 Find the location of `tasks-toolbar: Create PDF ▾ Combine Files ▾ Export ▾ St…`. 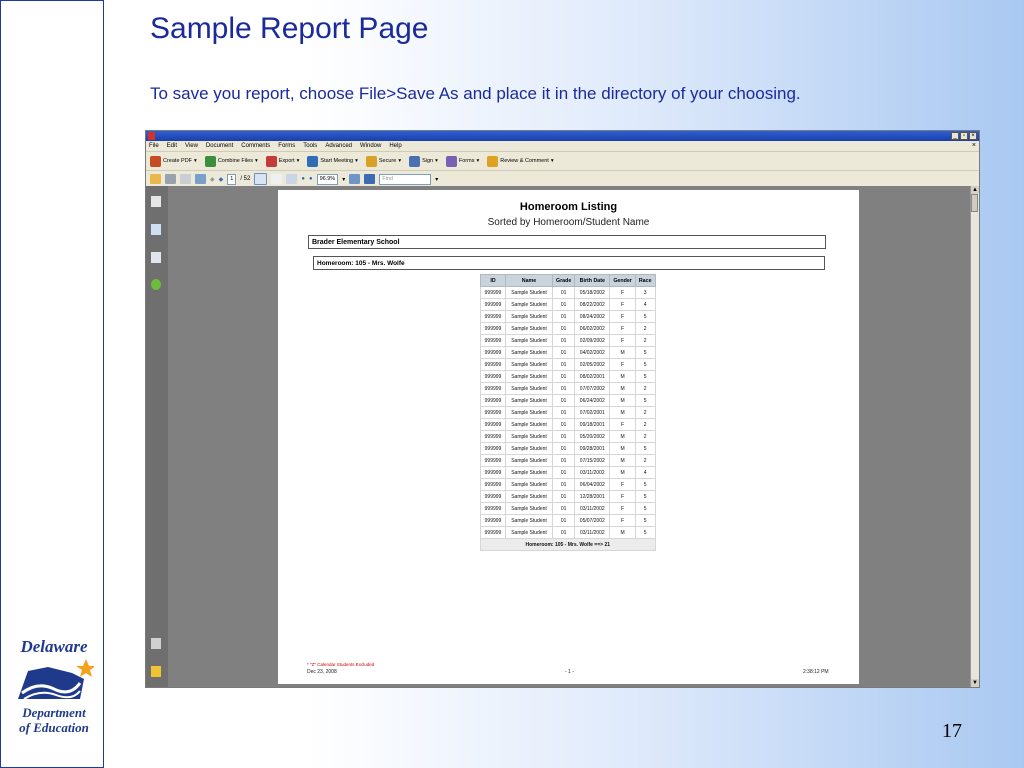

tasks-toolbar: Create PDF ▾ Combine Files ▾ Export ▾ St… is located at coordinates (562, 161).